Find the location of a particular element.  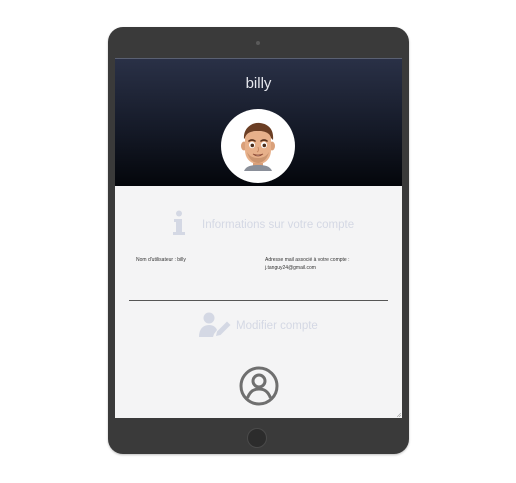

header-top-line is located at coordinates (258, 58).